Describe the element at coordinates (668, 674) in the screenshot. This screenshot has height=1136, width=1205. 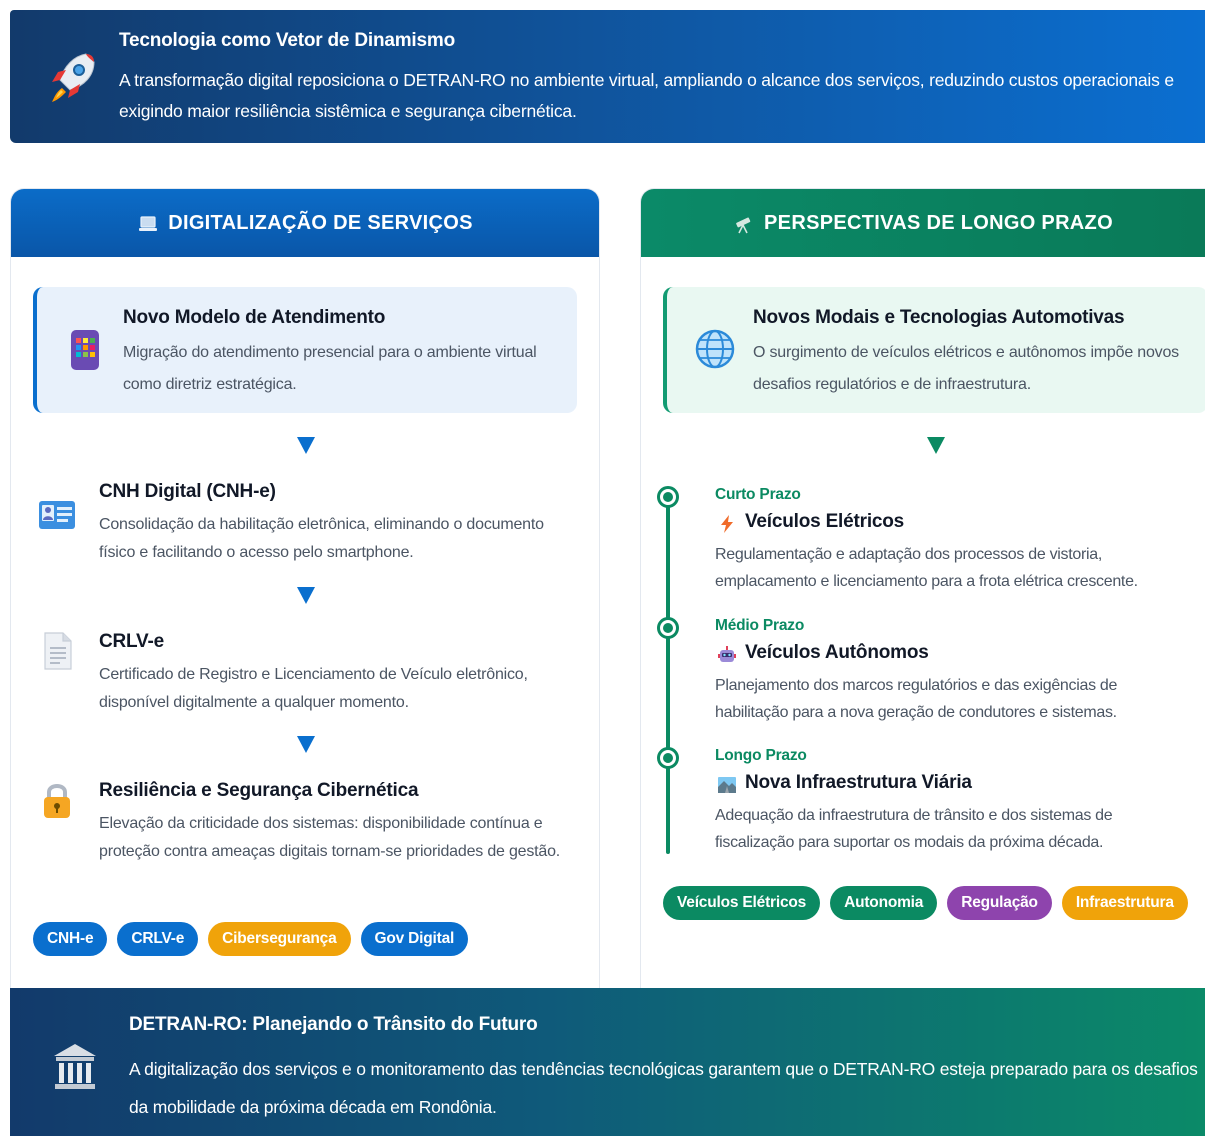
I see `timeline-line` at that location.